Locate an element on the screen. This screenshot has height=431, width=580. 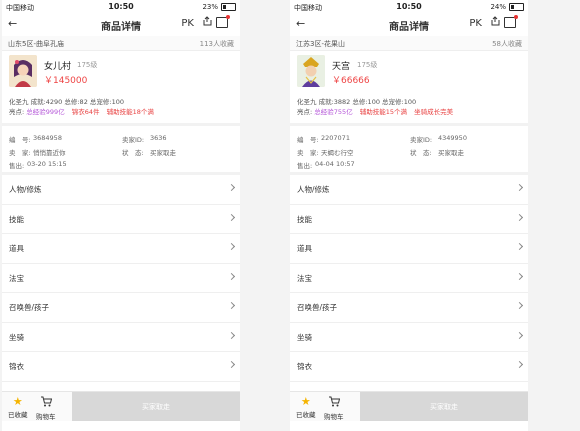
character-school: 女儿村 is located at coordinates (58, 67).